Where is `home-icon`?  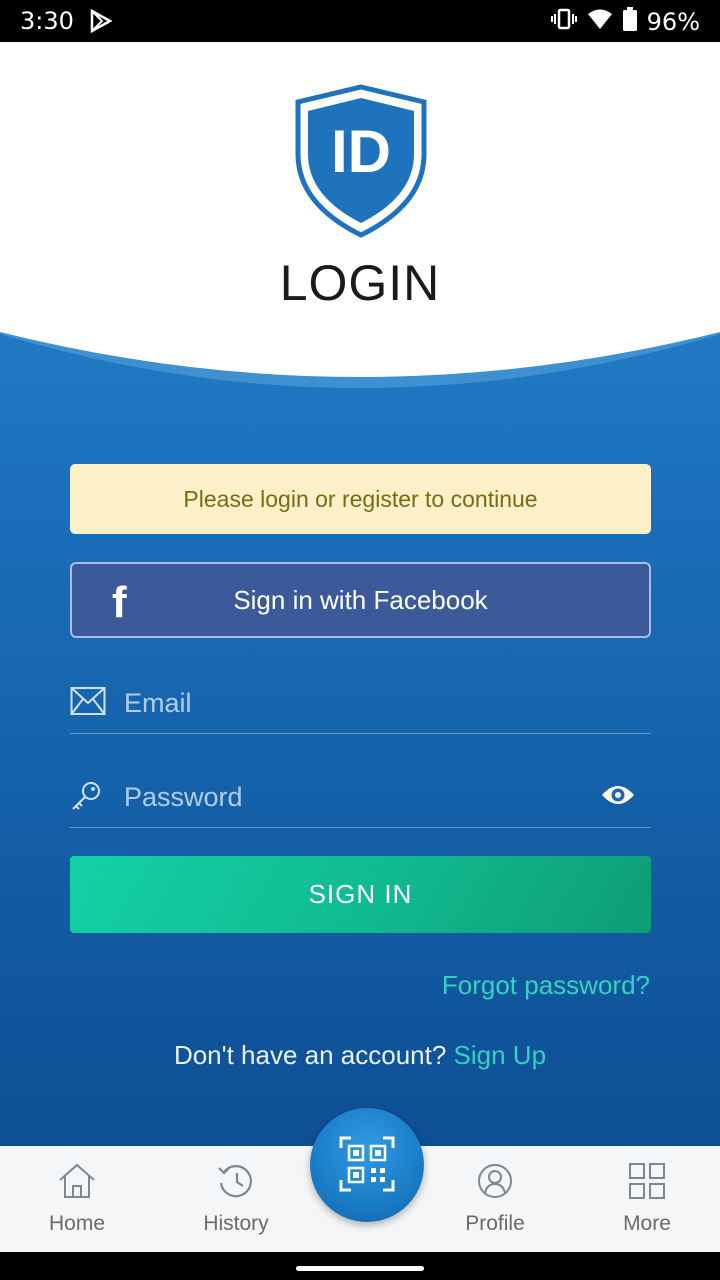 home-icon is located at coordinates (77, 1184).